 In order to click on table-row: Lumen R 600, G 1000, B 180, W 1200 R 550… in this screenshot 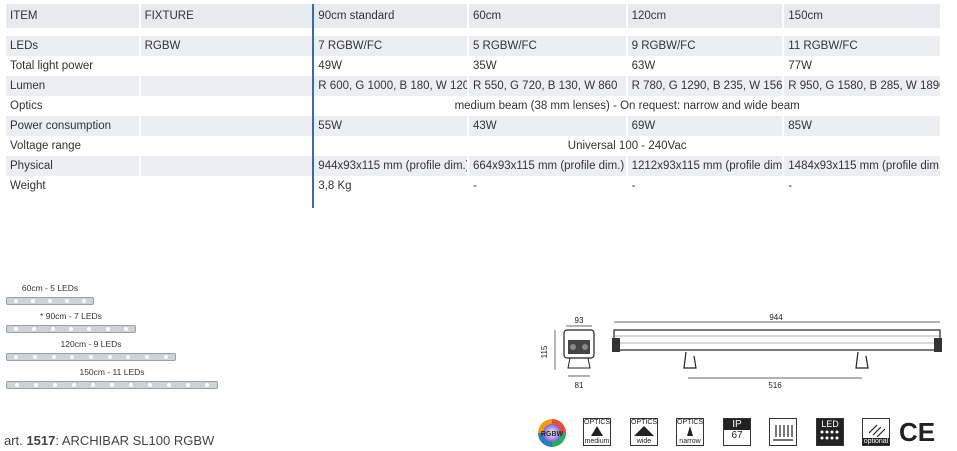, I will do `click(473, 86)`.